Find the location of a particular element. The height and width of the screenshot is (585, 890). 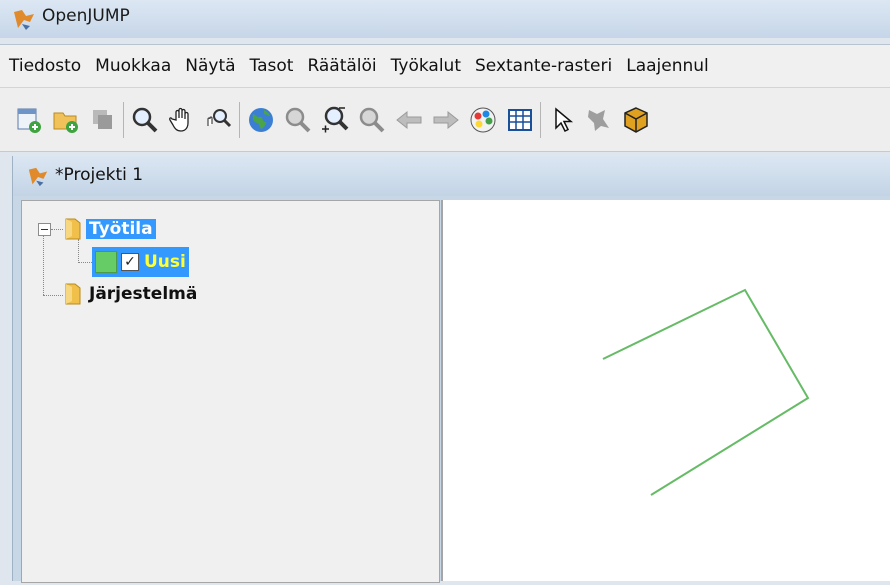

zoom-to-extent-button is located at coordinates (297, 120).